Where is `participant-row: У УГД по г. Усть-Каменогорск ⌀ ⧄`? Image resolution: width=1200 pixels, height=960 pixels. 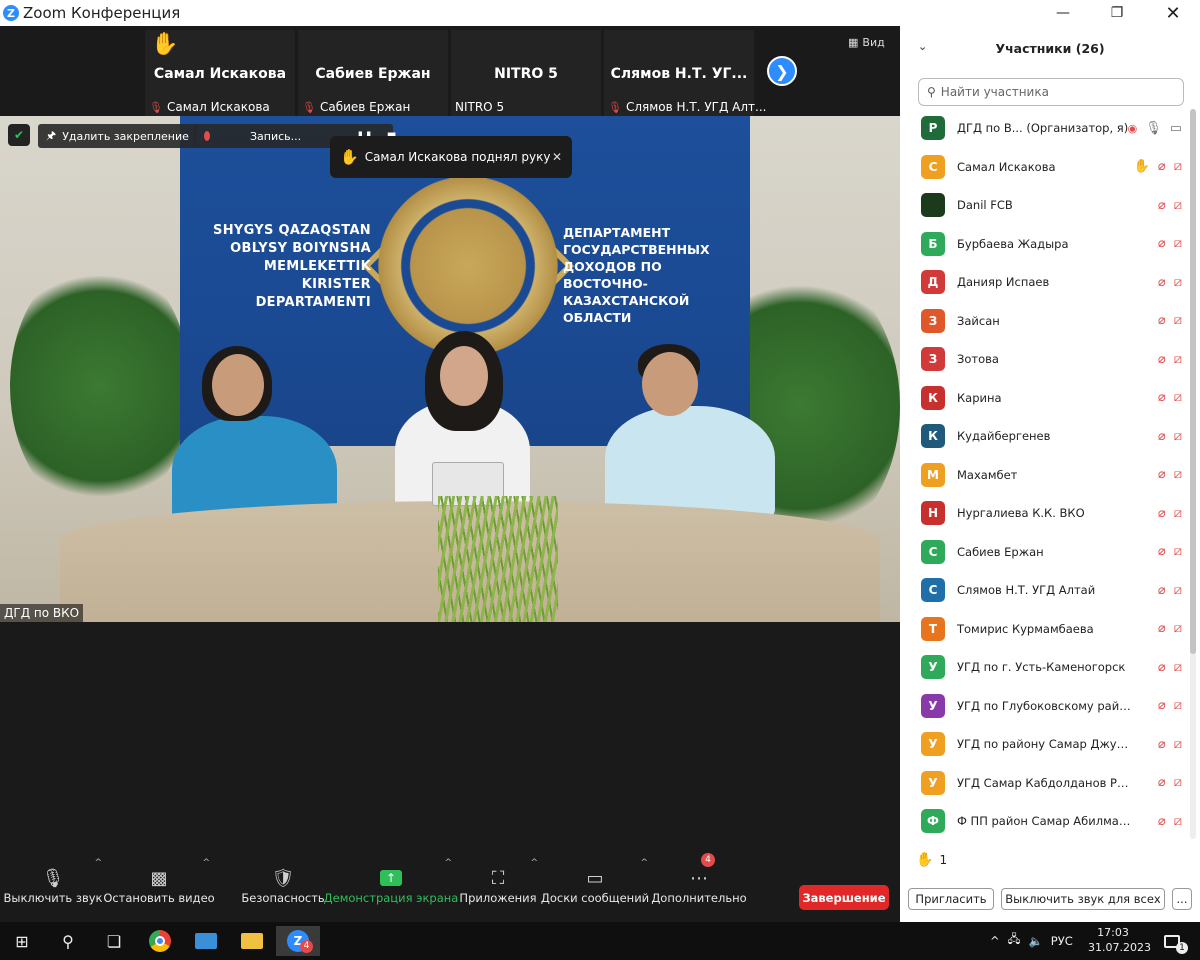
participant-row: У УГД по г. Усть-Каменогорск ⌀ ⧄ is located at coordinates (1045, 667).